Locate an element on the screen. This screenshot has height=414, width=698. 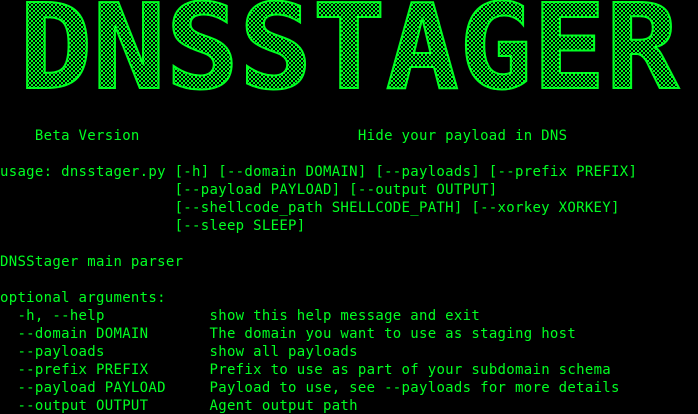
beta-version-line: Beta Version Hide your payload in DNS is located at coordinates (284, 136).